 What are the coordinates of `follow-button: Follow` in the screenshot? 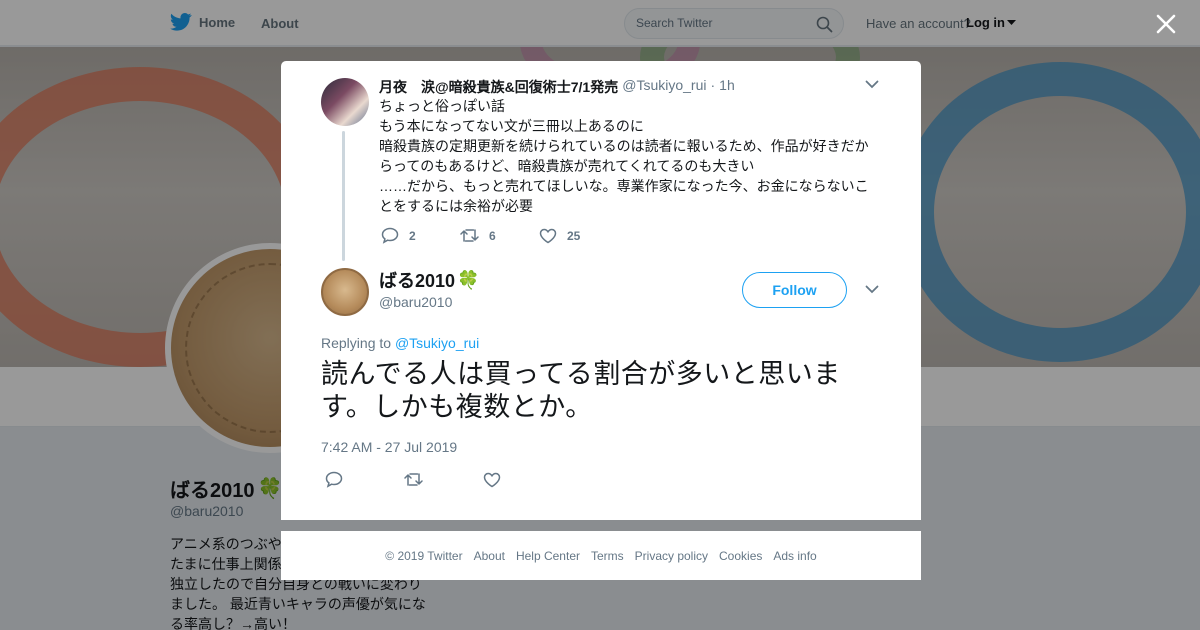 It's located at (794, 290).